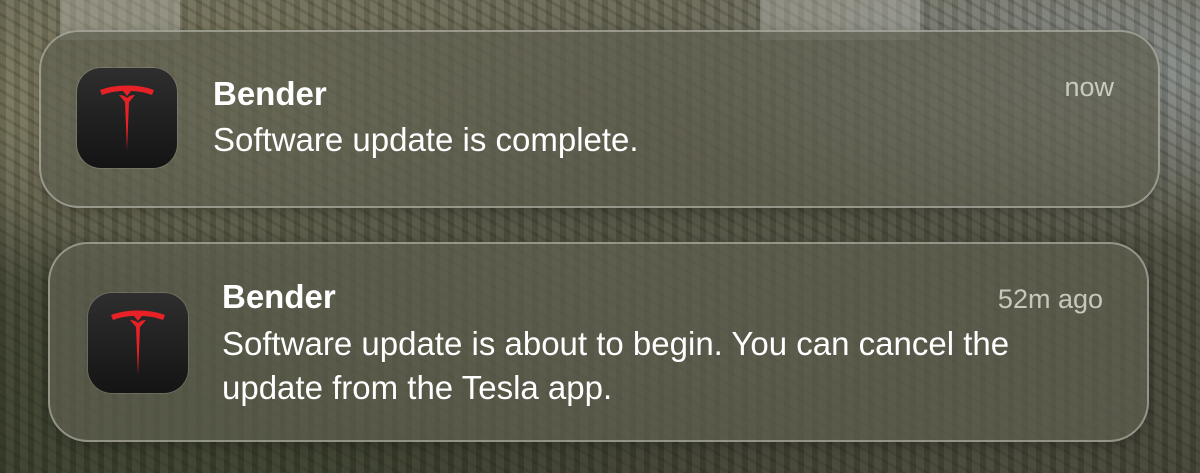 This screenshot has width=1200, height=473. I want to click on notification-time: 52m ago, so click(1050, 299).